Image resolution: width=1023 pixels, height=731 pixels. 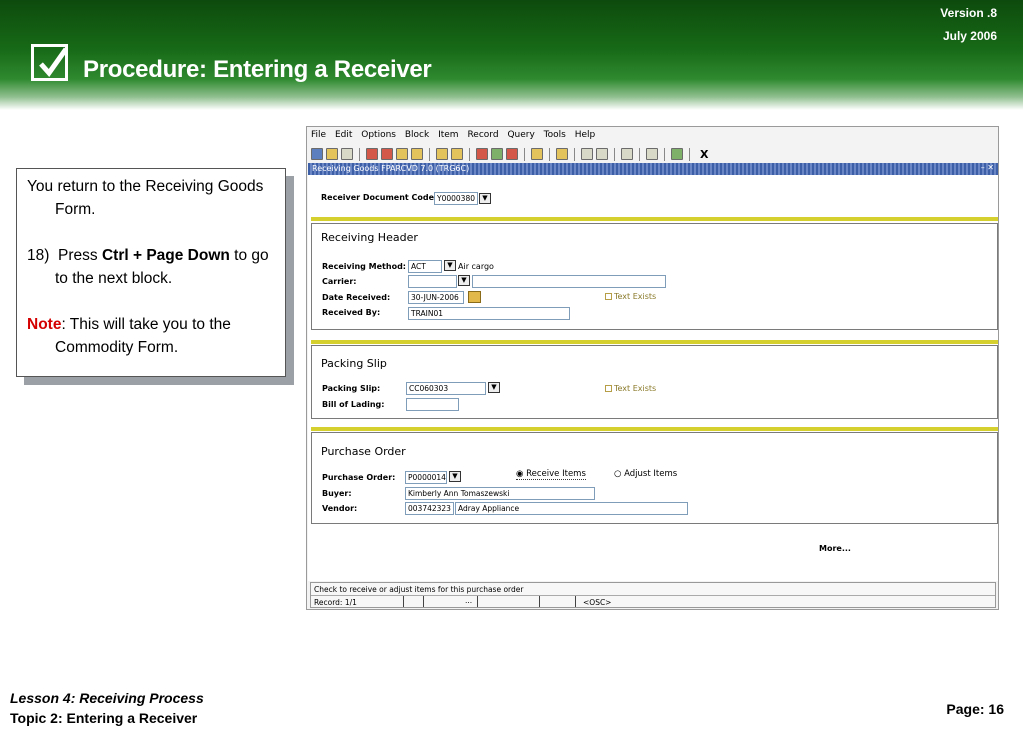 I want to click on step-keys: Ctrl + Page Down, so click(x=165, y=255).